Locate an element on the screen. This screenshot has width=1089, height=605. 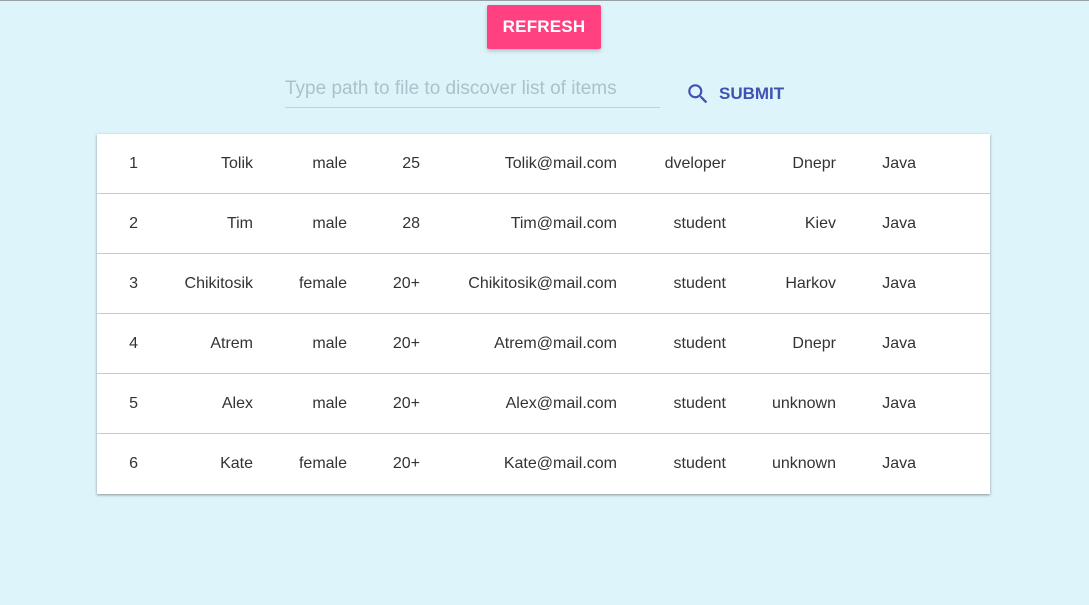
cell-job: dveloper is located at coordinates (695, 163).